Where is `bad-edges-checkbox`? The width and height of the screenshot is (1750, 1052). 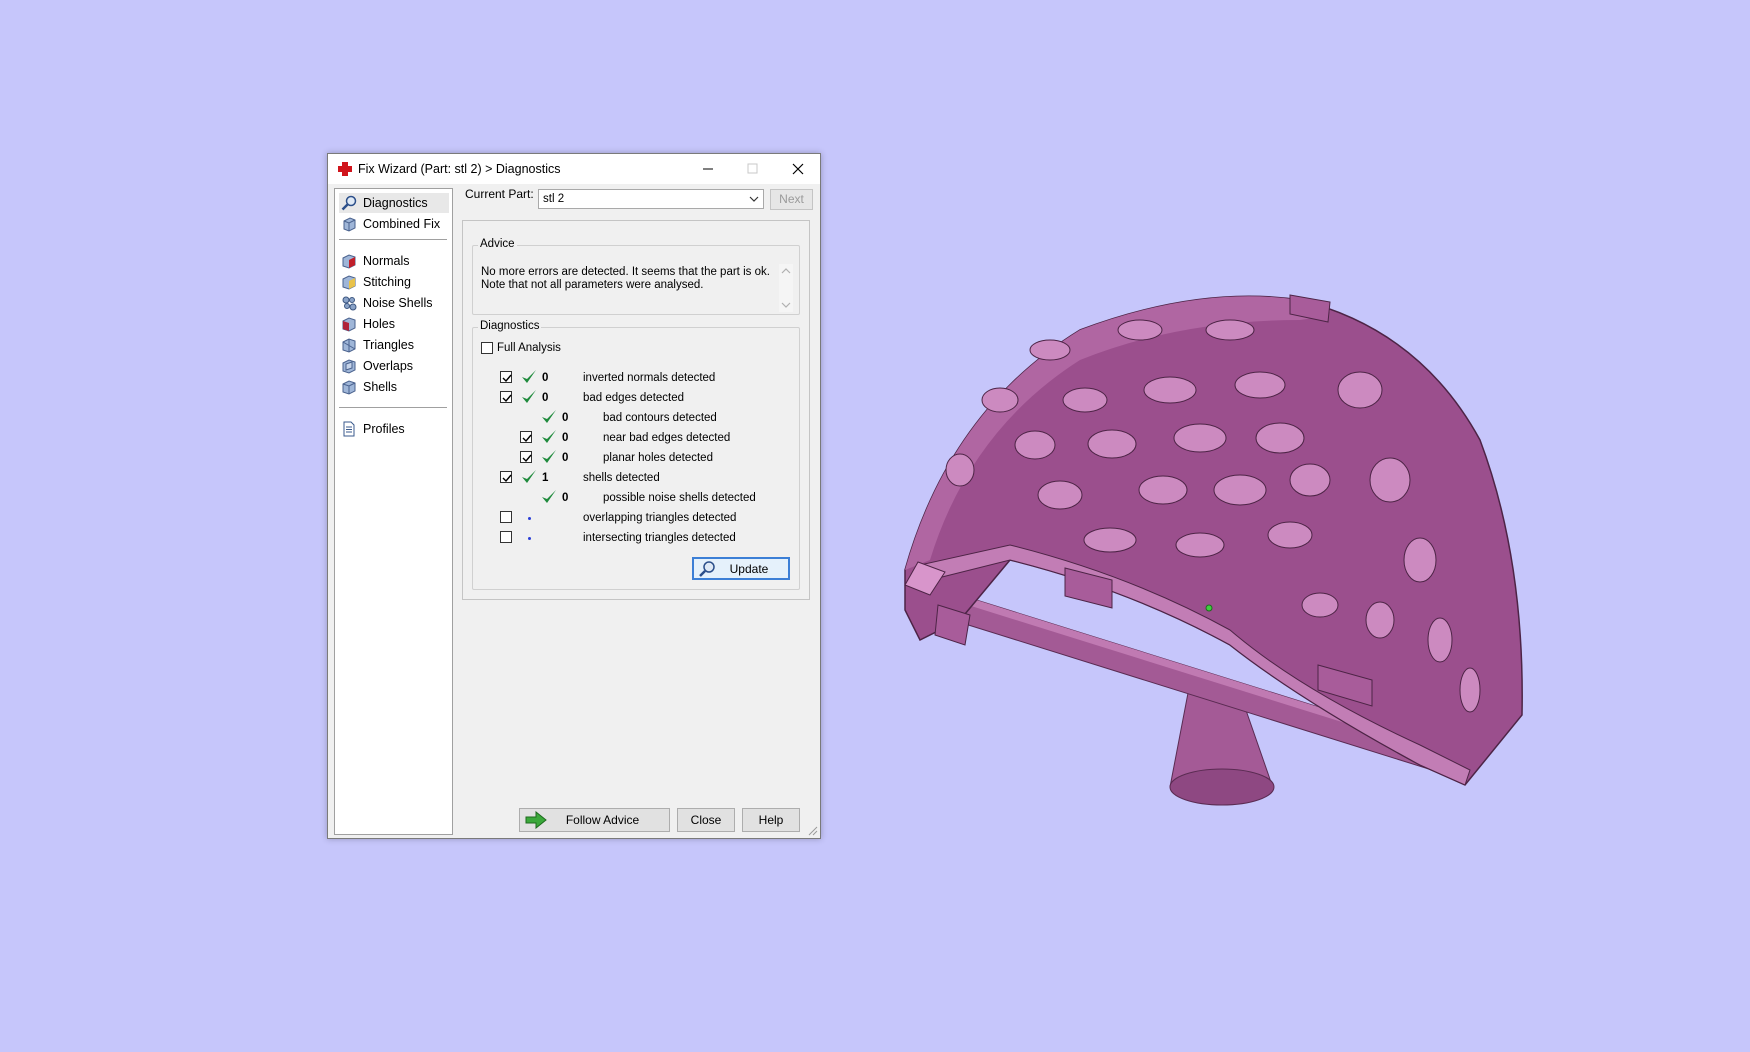
bad-edges-checkbox is located at coordinates (506, 397).